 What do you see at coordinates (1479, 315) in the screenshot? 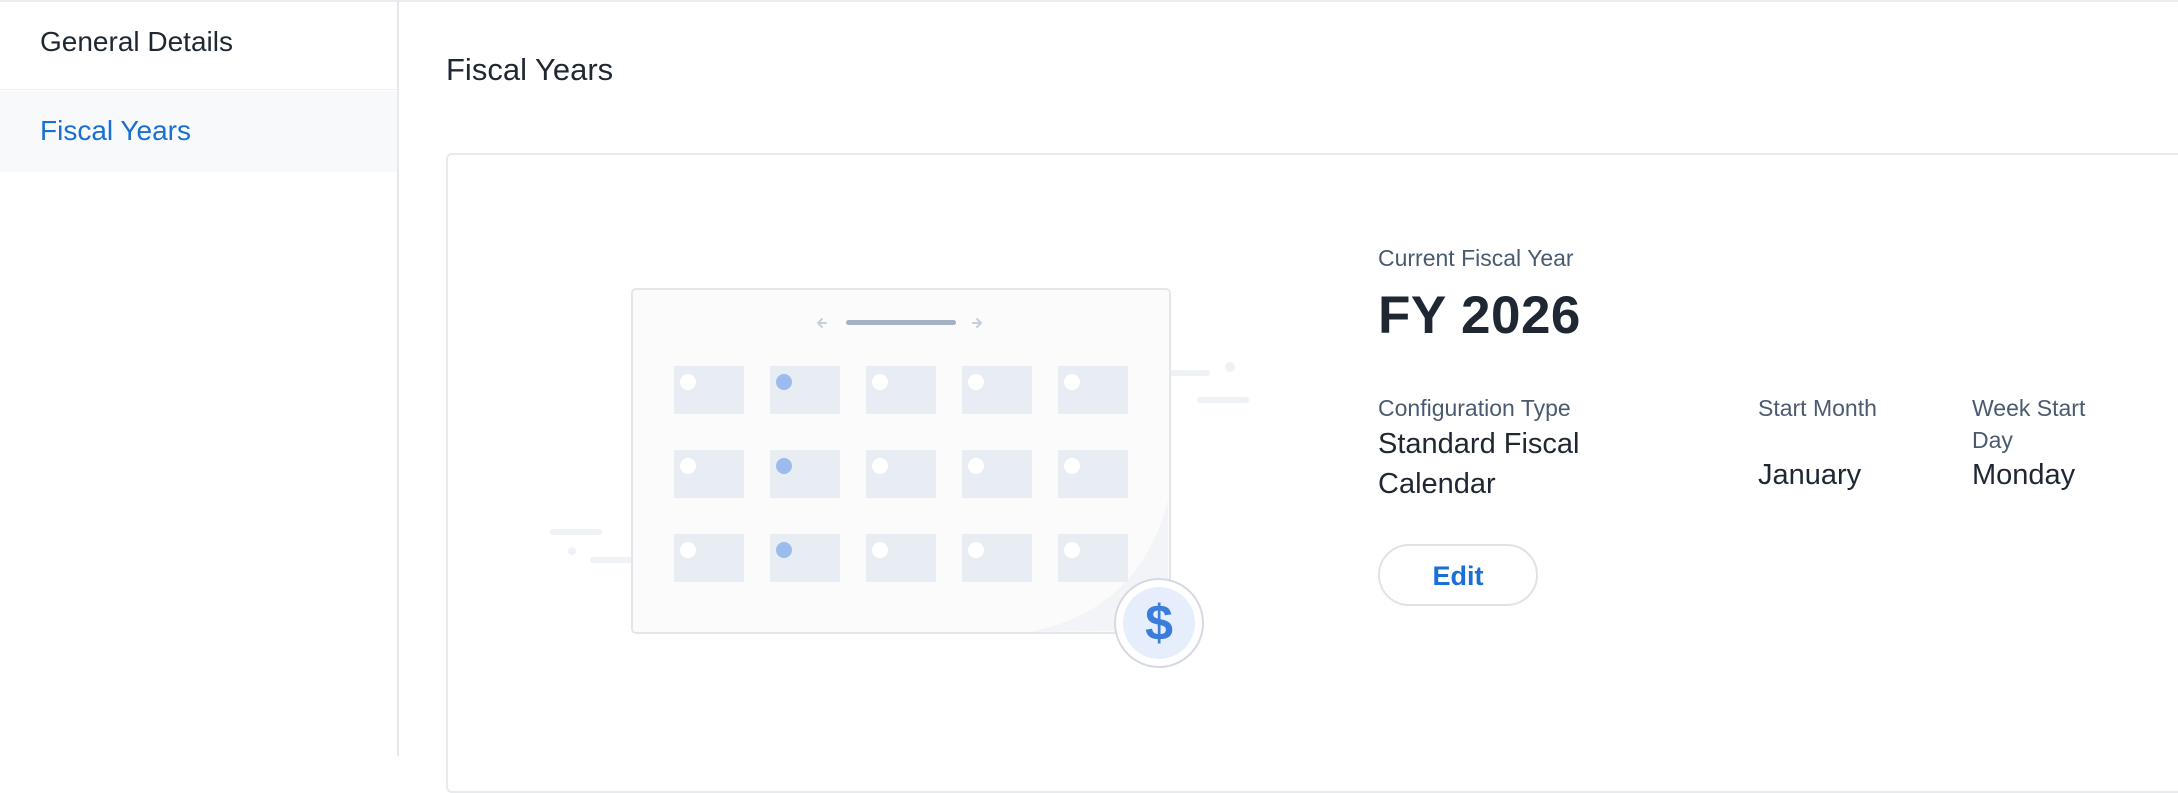
I see `current-fiscal-year-value: FY 2026` at bounding box center [1479, 315].